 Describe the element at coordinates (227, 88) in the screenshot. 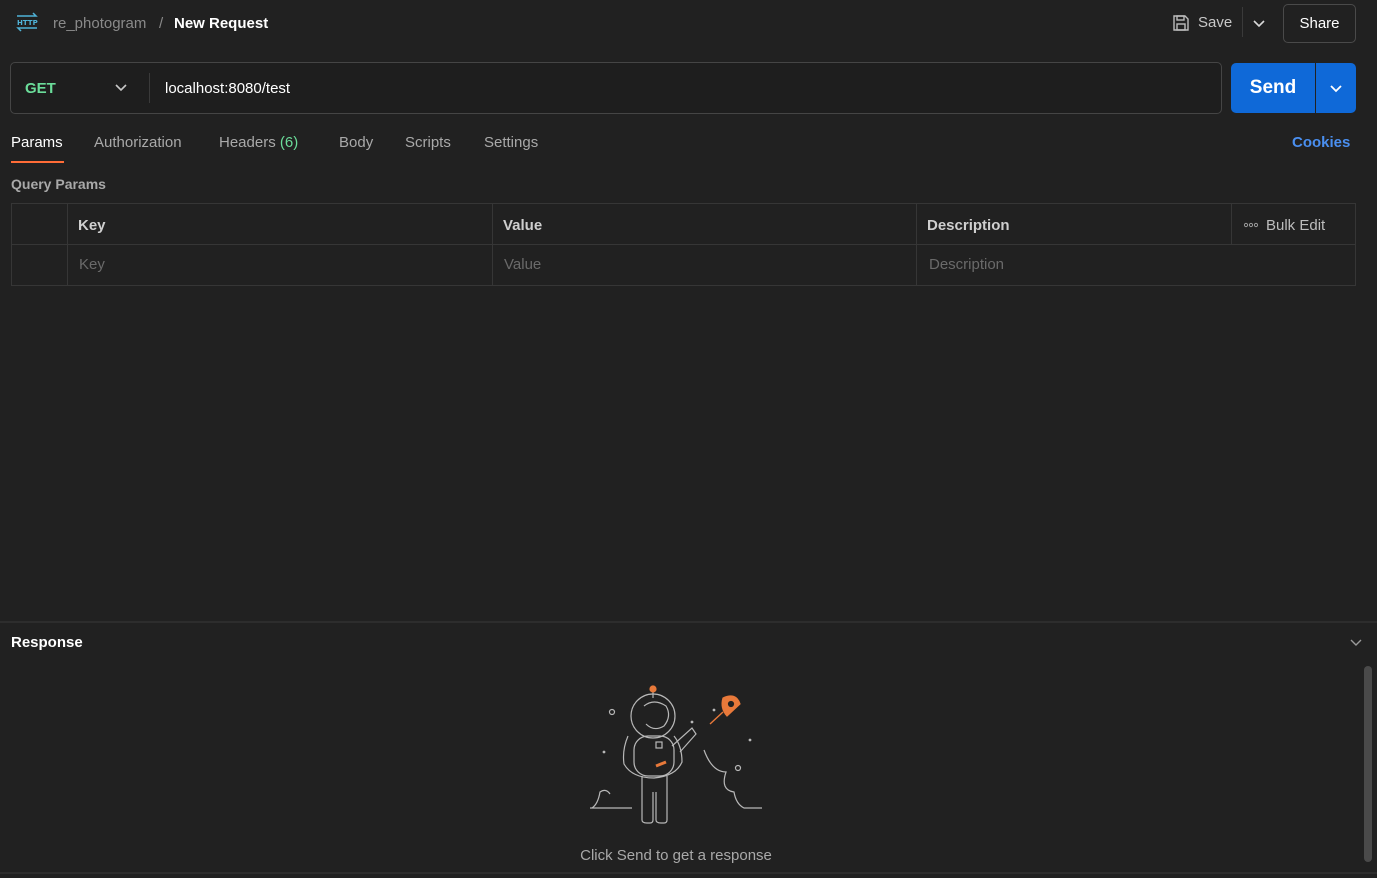

I see `url-input: localhost:8080/test` at that location.